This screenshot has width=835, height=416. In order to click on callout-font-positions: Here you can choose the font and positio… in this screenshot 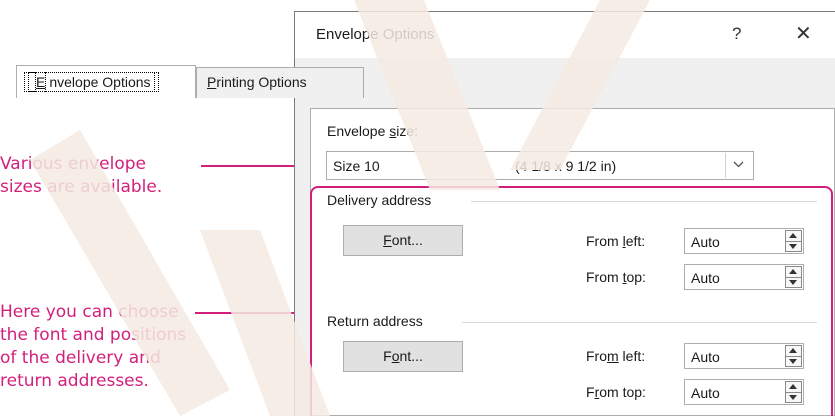, I will do `click(93, 346)`.